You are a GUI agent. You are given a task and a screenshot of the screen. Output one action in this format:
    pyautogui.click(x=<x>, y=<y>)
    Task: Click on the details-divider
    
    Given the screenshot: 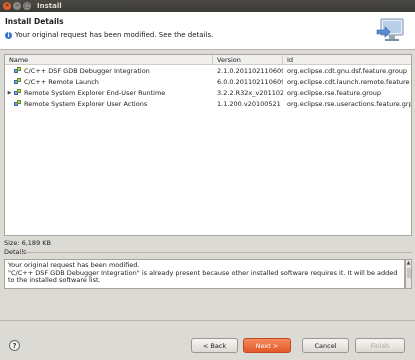 What is the action you would take?
    pyautogui.click(x=217, y=252)
    